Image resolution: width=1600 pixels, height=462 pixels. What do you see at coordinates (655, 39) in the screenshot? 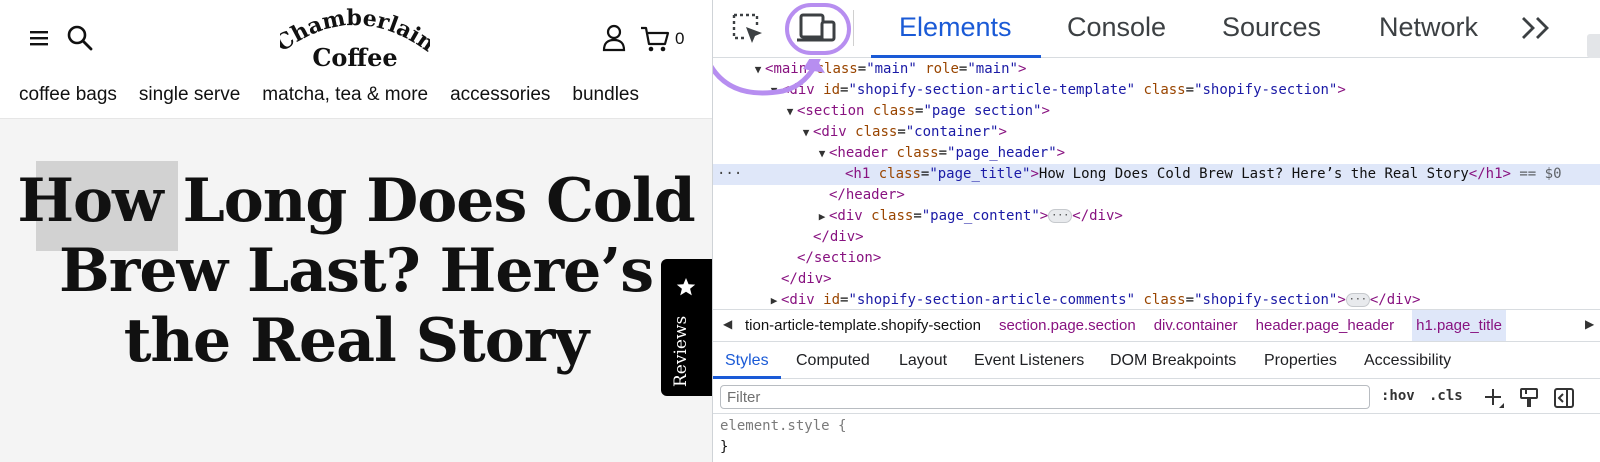
I see `cart-icon` at bounding box center [655, 39].